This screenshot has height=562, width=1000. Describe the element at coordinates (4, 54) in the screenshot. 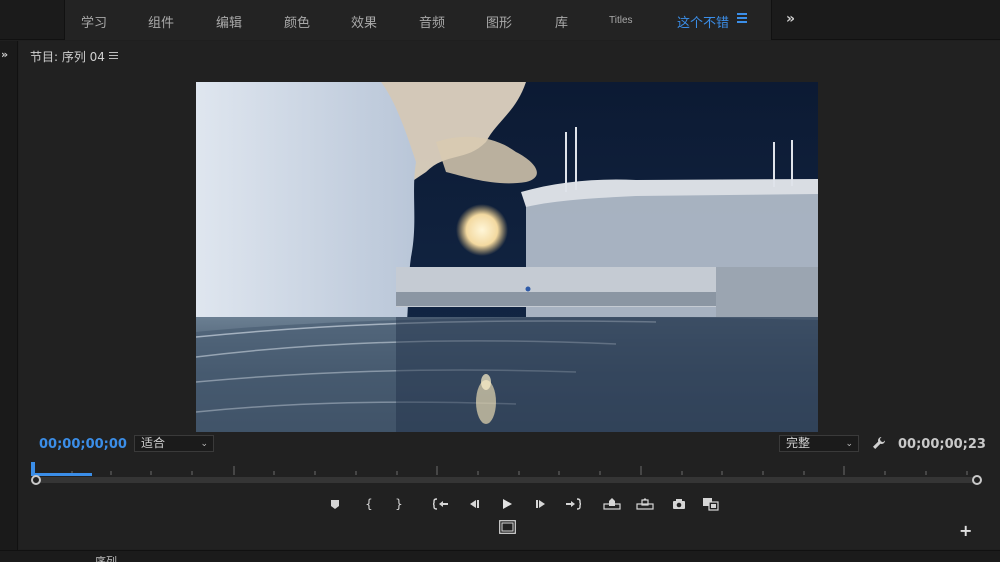

I see `expand-panel-icon: »` at that location.